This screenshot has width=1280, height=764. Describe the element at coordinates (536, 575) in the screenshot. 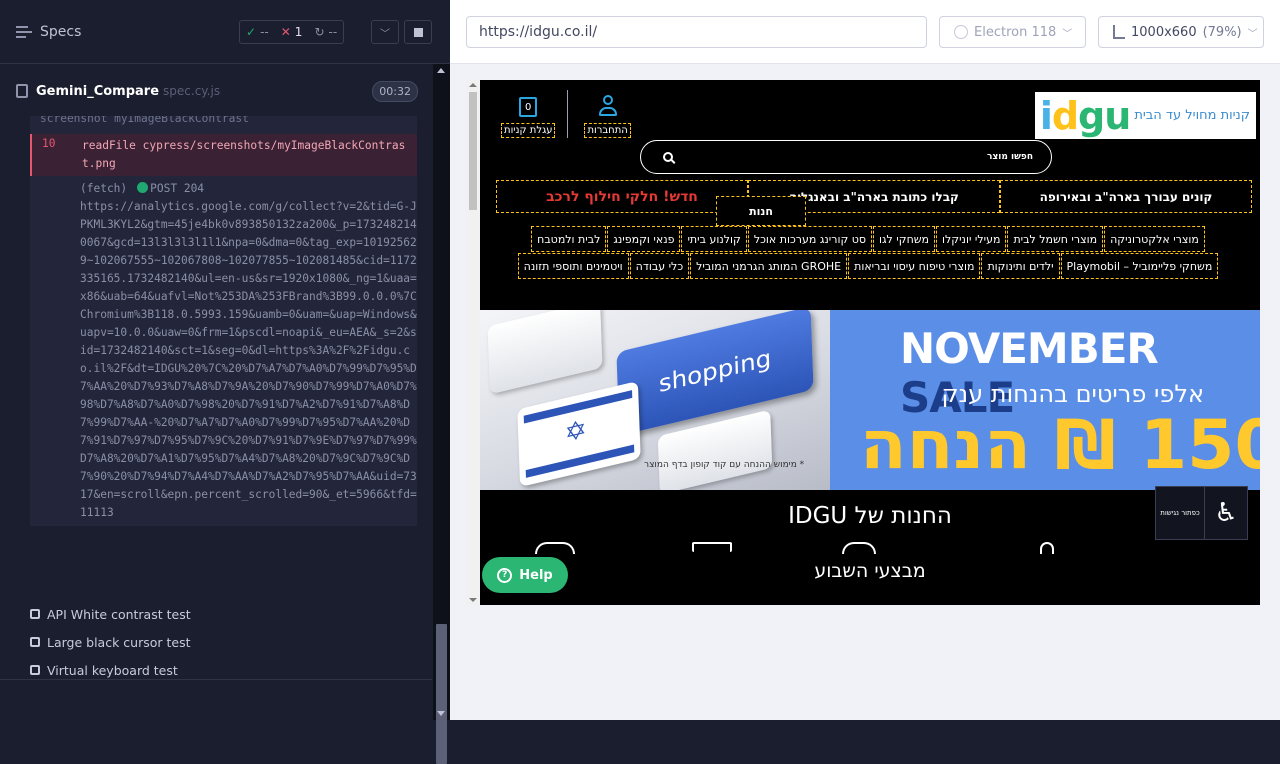

I see `help-label: Help` at that location.